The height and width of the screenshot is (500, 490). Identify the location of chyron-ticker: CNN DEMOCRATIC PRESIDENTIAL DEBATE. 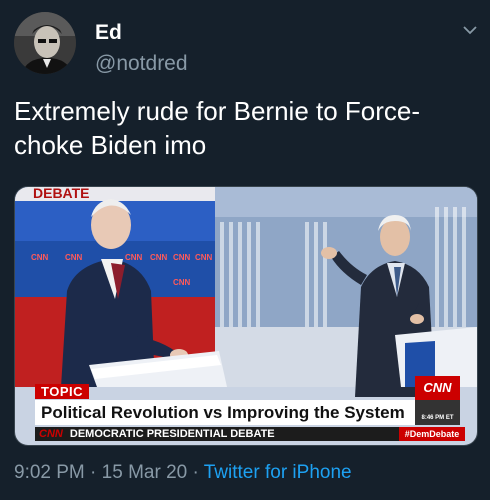
(227, 434).